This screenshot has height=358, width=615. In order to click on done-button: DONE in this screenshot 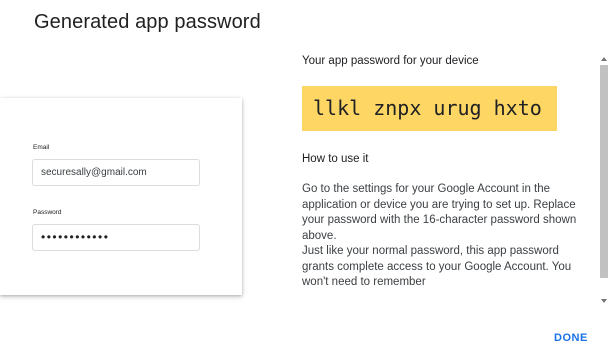, I will do `click(571, 338)`.